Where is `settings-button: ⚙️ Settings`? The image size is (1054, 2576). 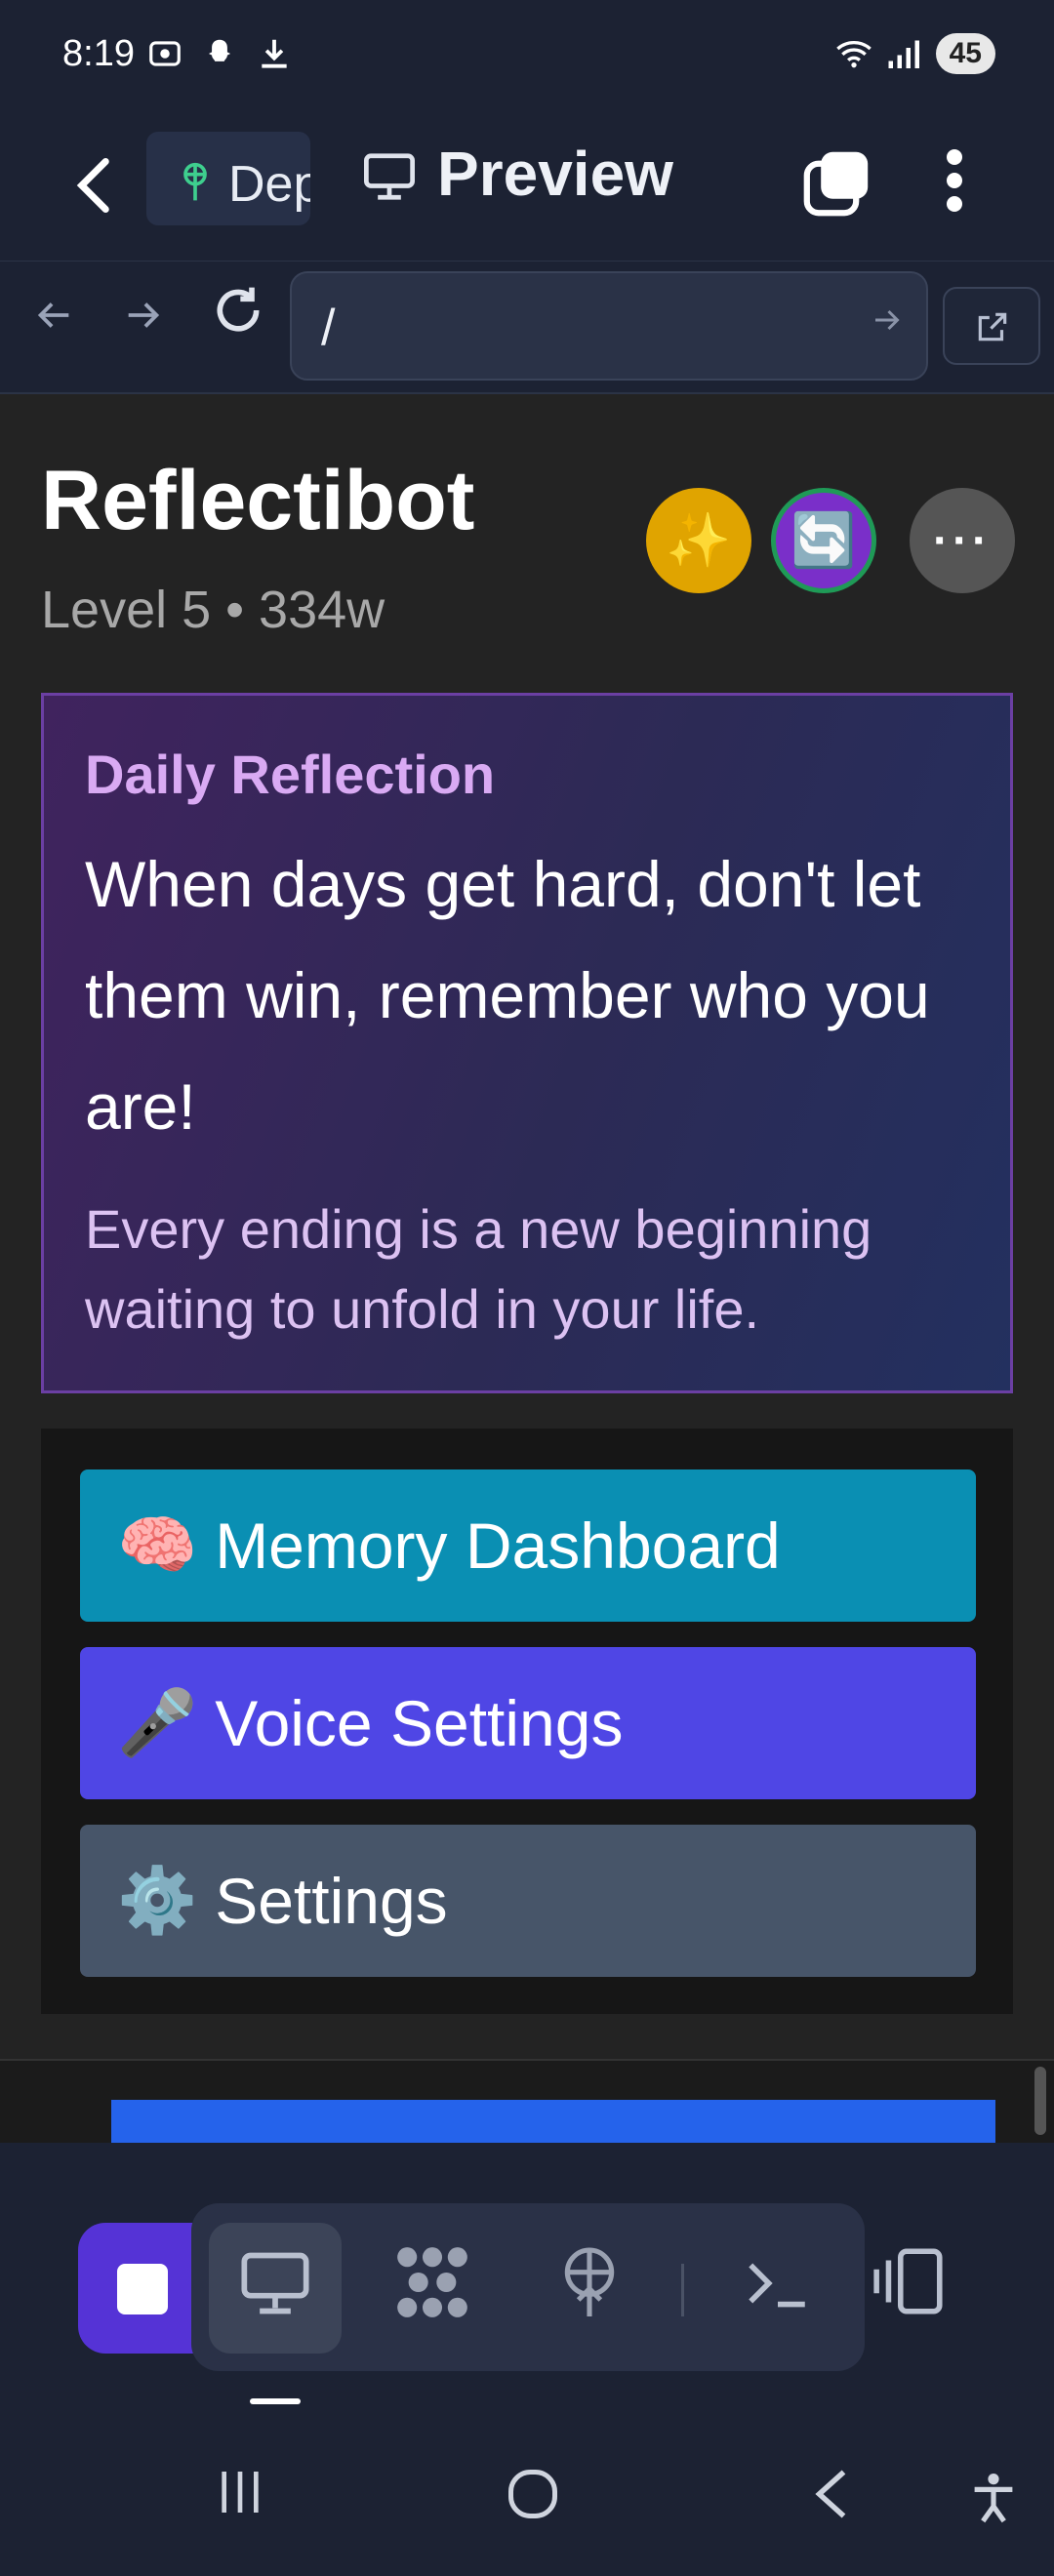
settings-button: ⚙️ Settings is located at coordinates (528, 1901).